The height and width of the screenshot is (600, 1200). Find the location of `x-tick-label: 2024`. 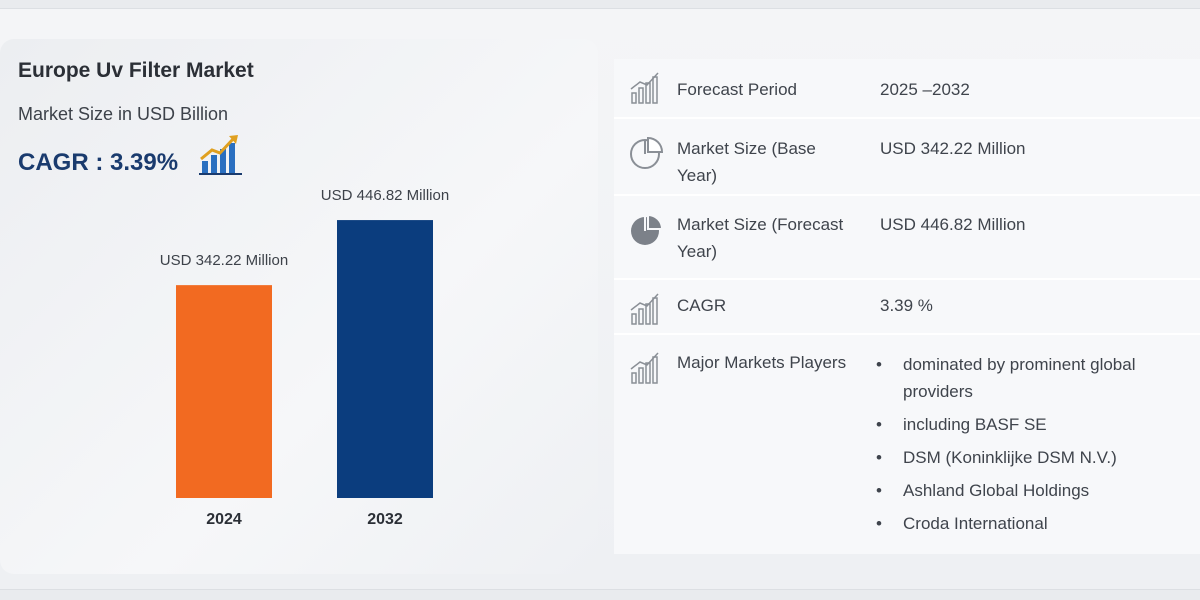

x-tick-label: 2024 is located at coordinates (224, 519).